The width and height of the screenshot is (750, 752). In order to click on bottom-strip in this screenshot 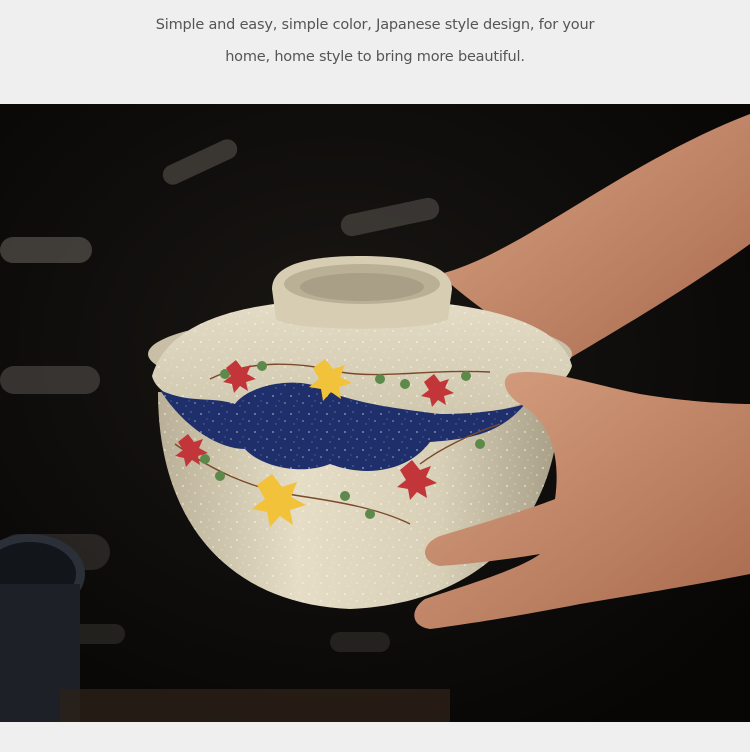, I will do `click(375, 737)`.